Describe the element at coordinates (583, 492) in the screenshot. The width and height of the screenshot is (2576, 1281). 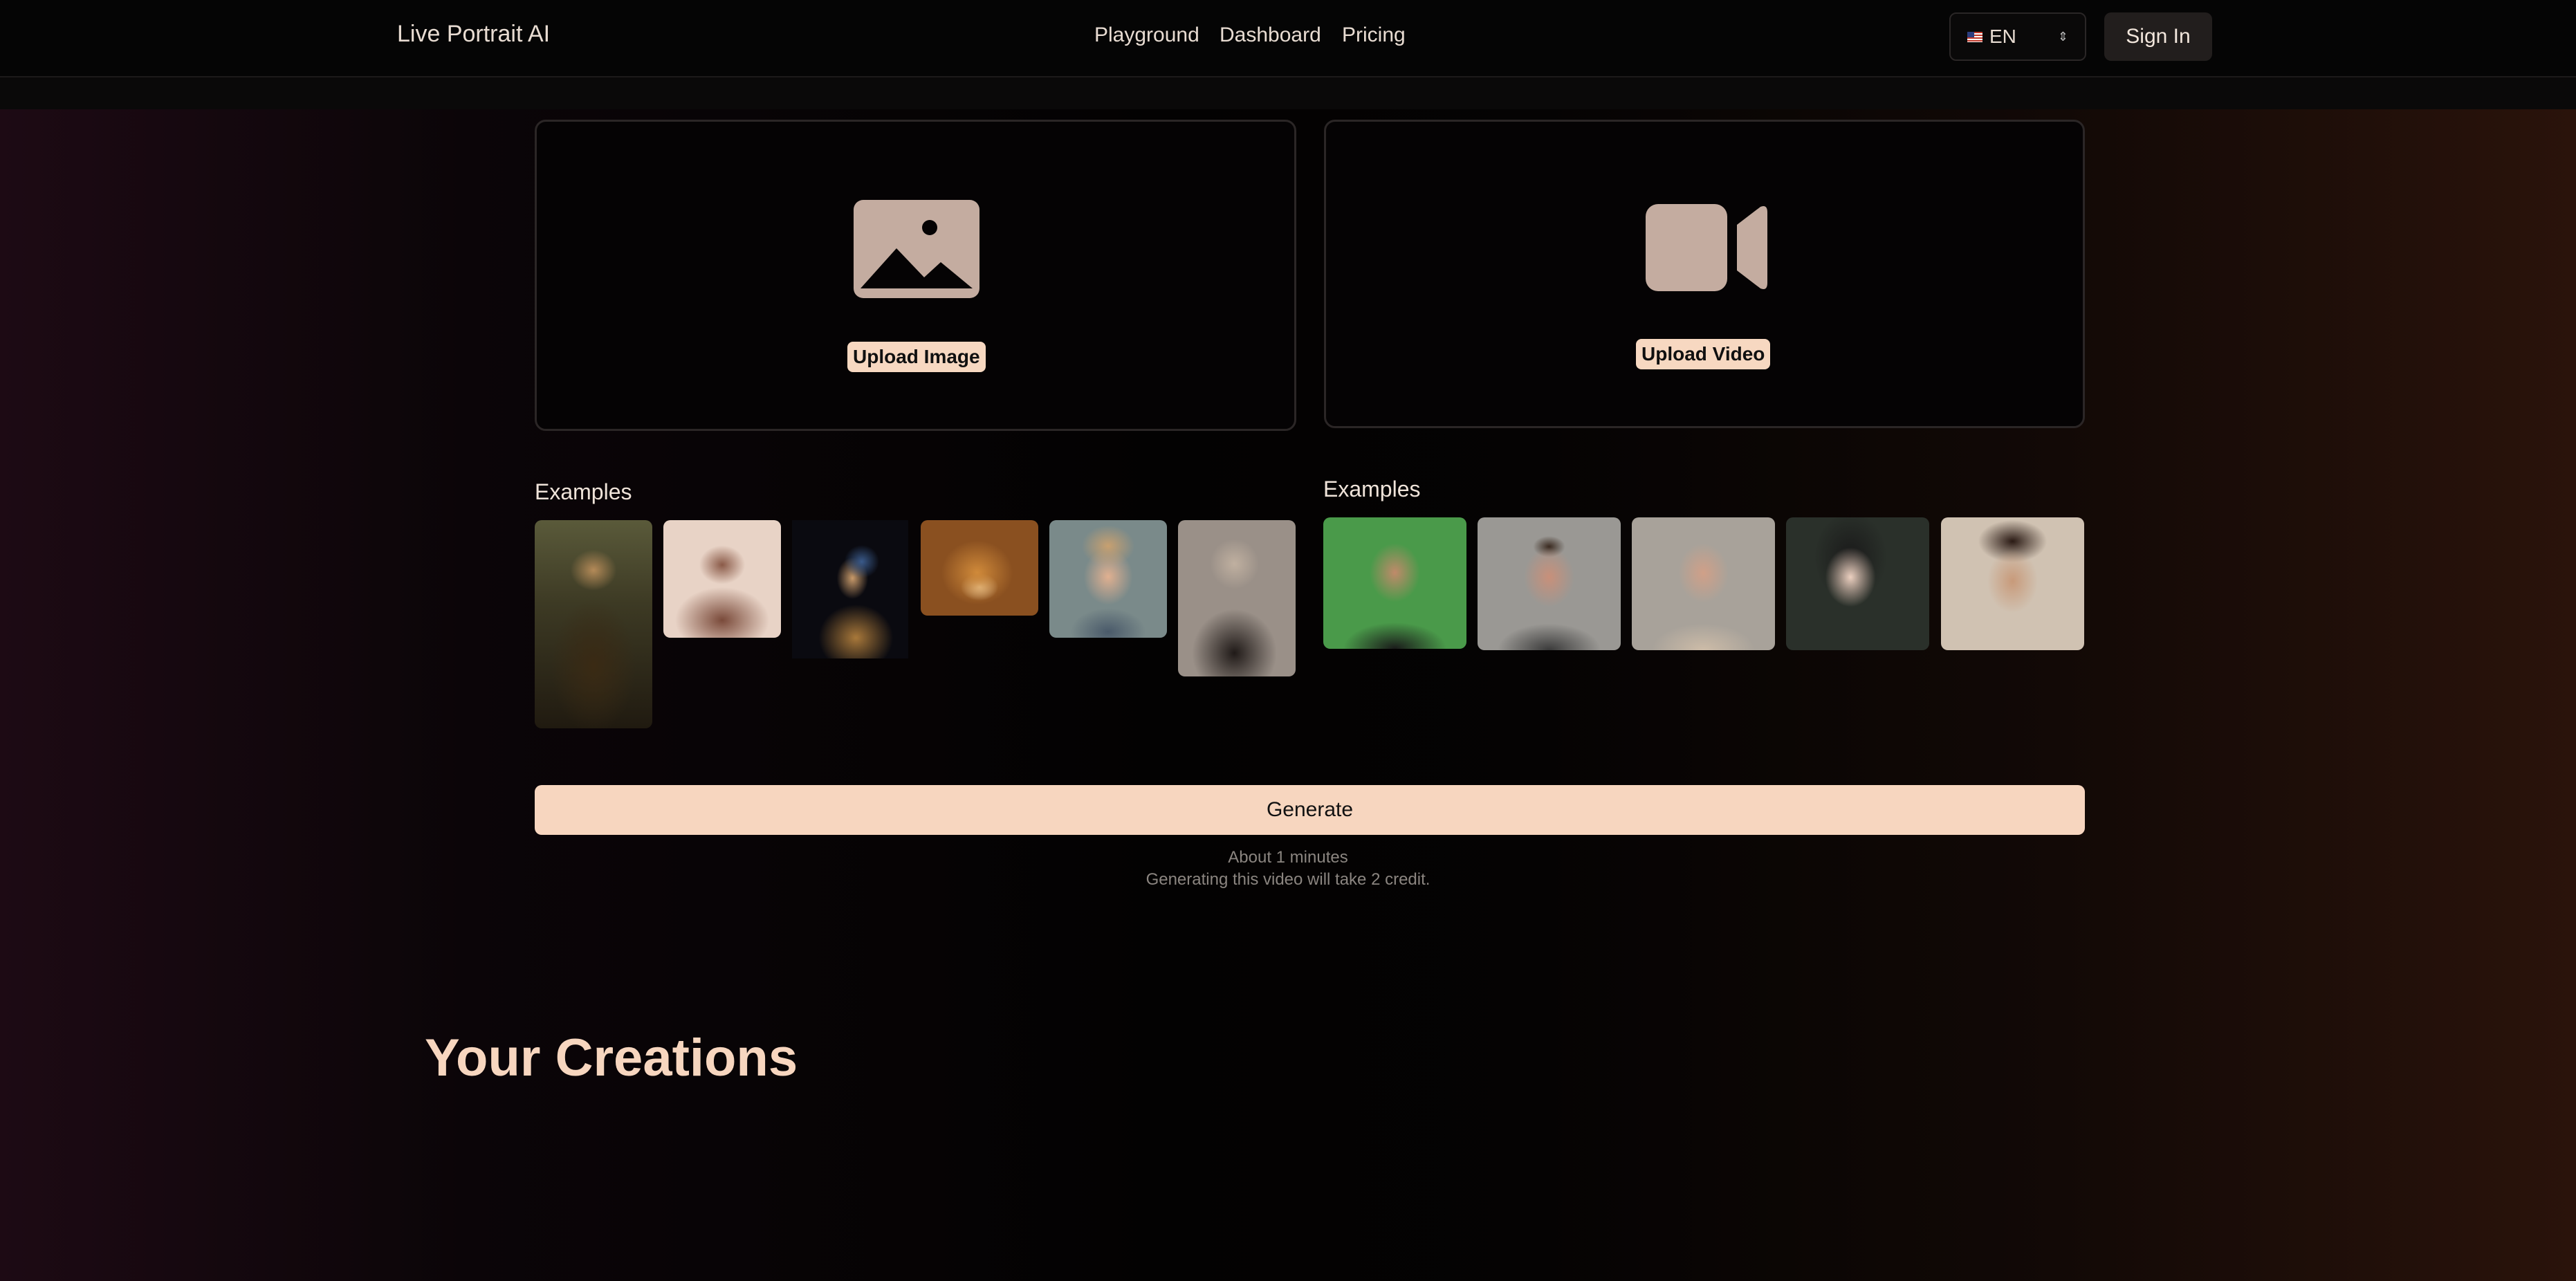
I see `image-examples-title: Examples` at that location.